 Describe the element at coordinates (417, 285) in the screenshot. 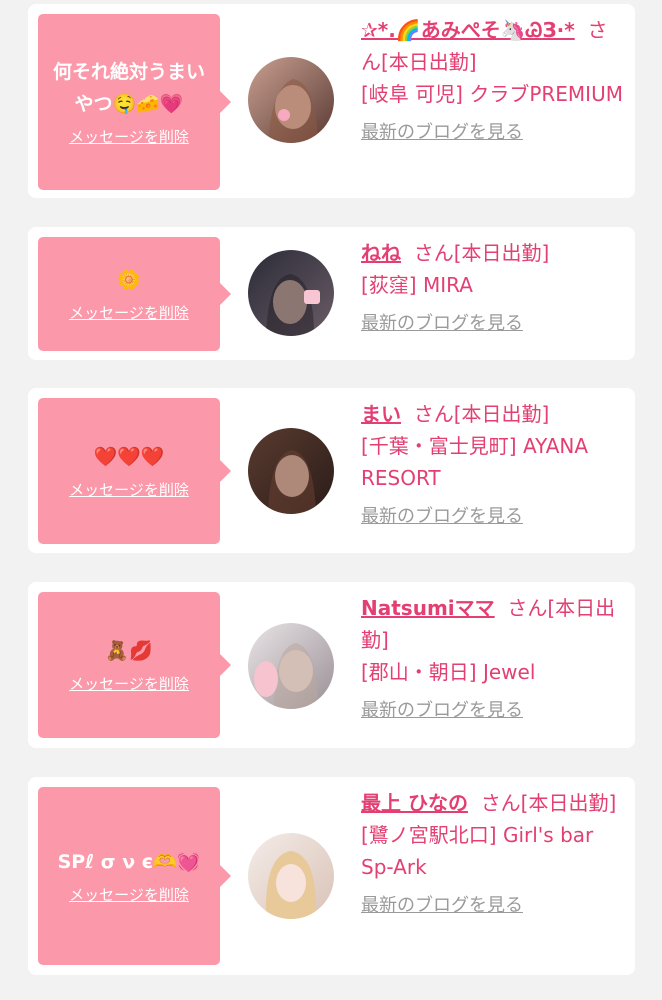

I see `shop-name: [荻窪] MIRA` at that location.